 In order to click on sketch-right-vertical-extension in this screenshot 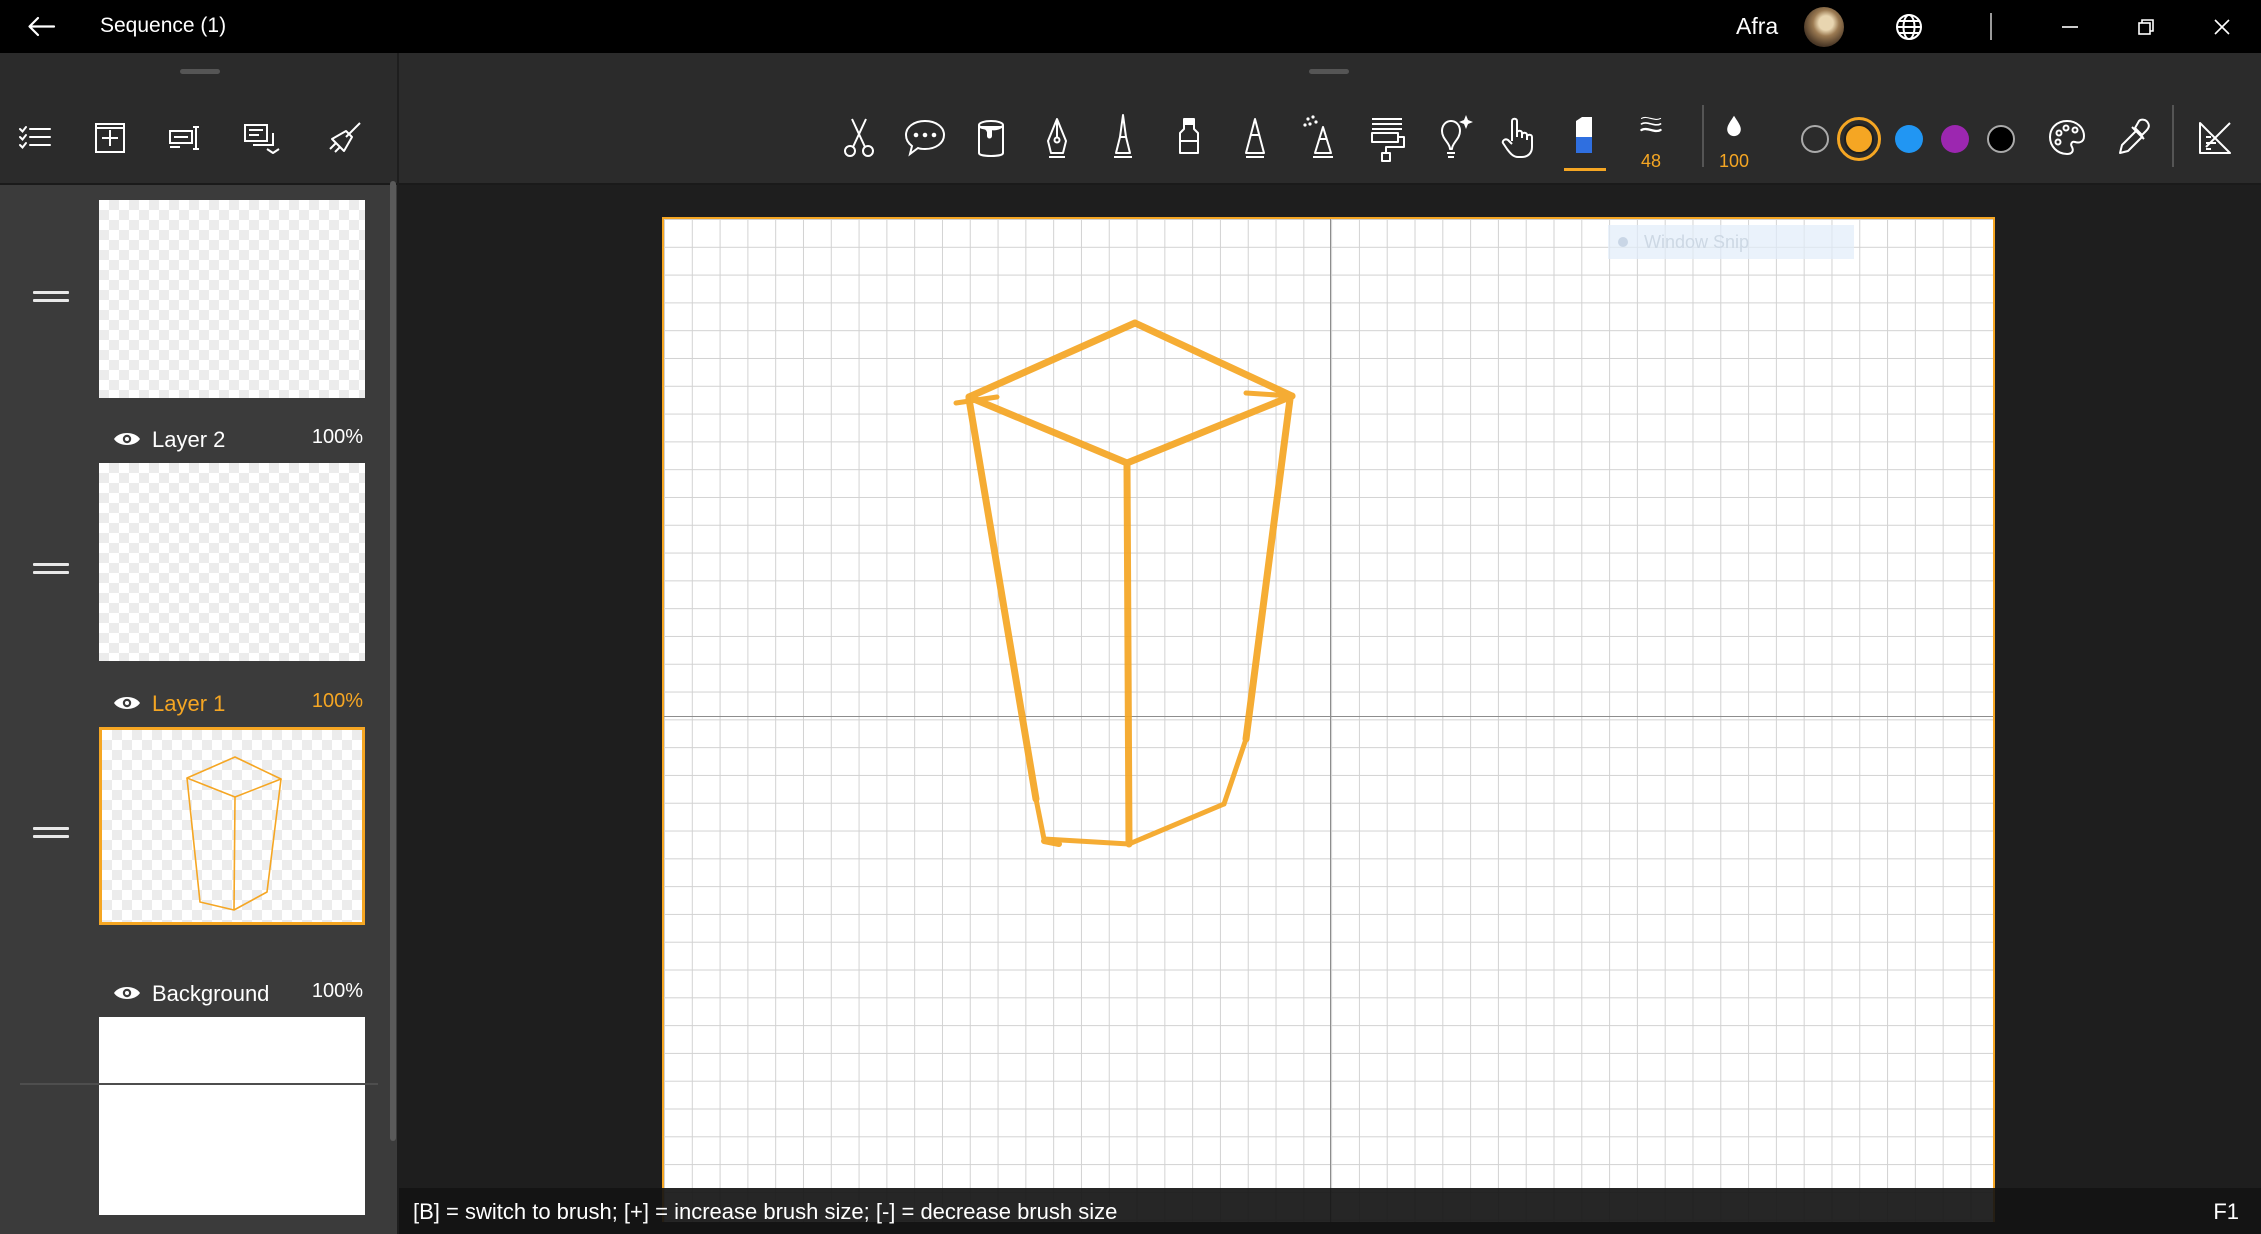, I will do `click(1235, 771)`.